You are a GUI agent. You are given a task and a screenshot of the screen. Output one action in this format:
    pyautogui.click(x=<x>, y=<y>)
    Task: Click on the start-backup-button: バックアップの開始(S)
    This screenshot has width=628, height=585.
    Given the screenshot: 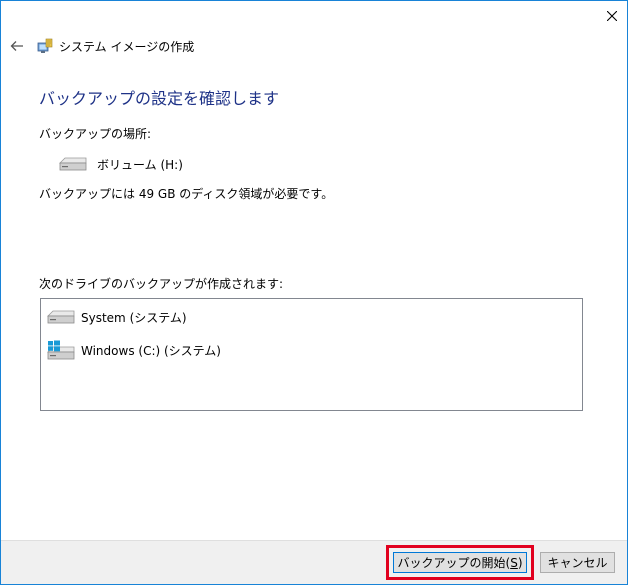 What is the action you would take?
    pyautogui.click(x=460, y=562)
    